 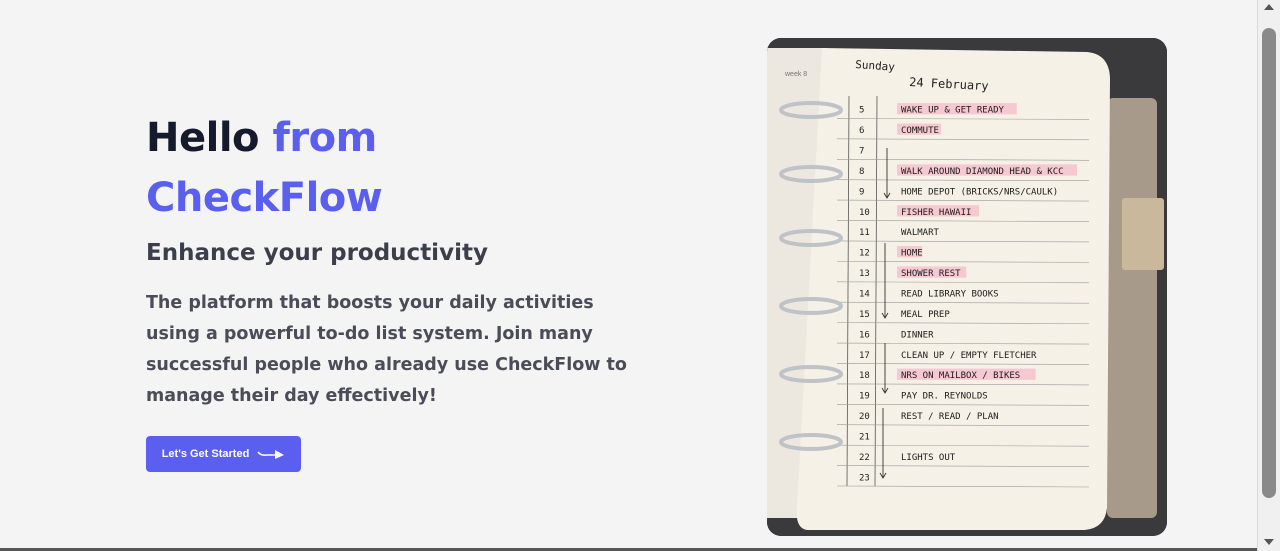 I want to click on planner-hour: 19, so click(x=864, y=397).